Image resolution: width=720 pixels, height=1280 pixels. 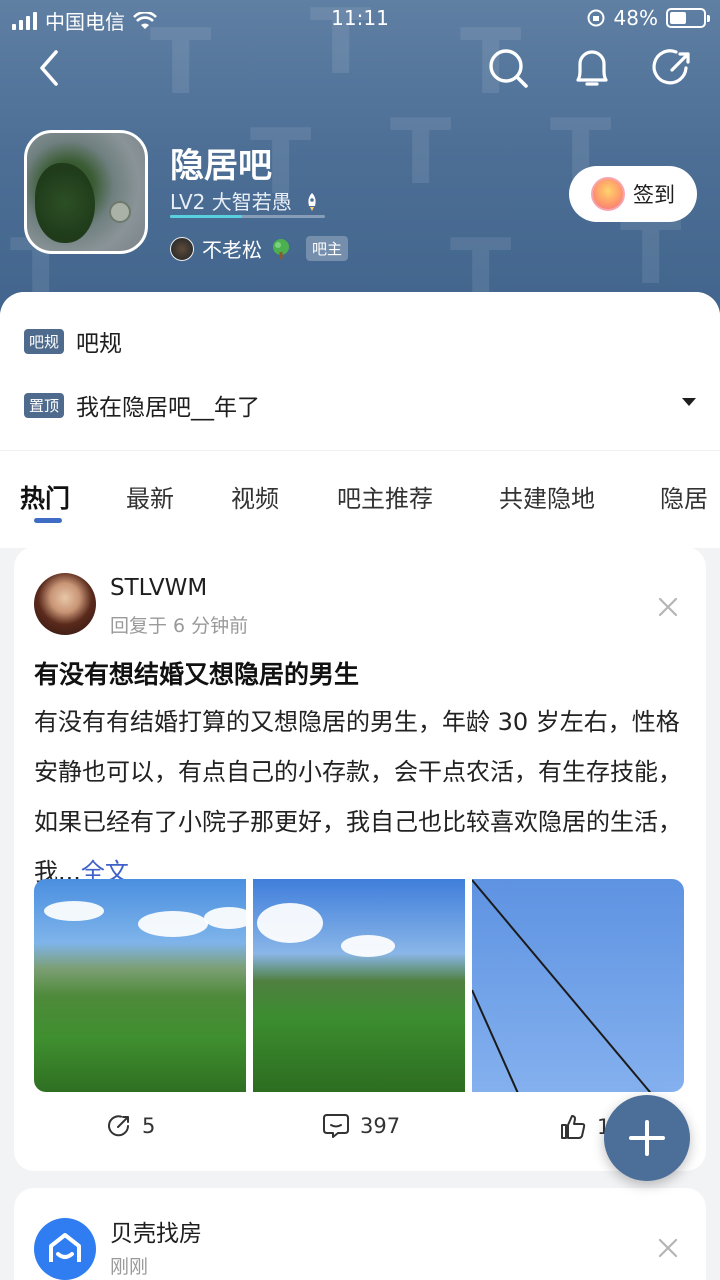 What do you see at coordinates (130, 1126) in the screenshot?
I see `share-button: 5` at bounding box center [130, 1126].